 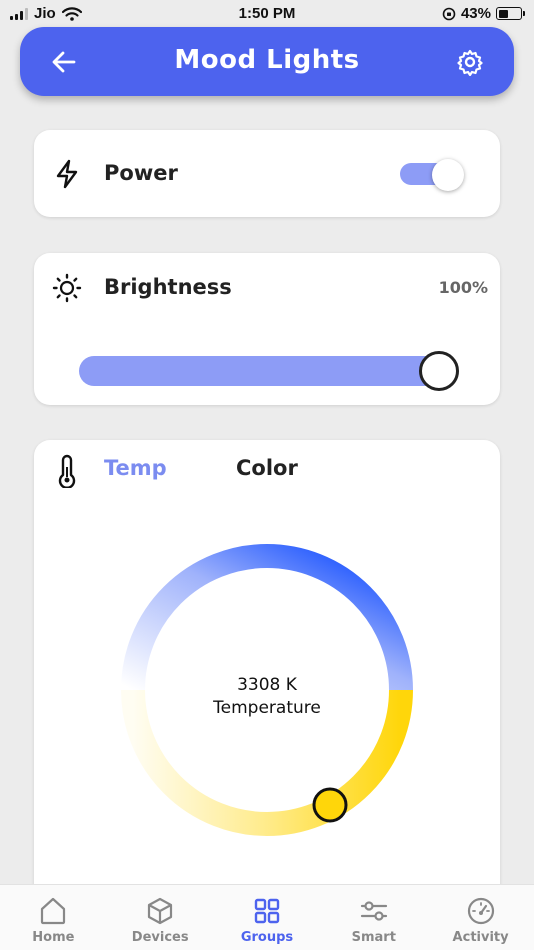 What do you see at coordinates (373, 937) in the screenshot?
I see `nav-label: Smart` at bounding box center [373, 937].